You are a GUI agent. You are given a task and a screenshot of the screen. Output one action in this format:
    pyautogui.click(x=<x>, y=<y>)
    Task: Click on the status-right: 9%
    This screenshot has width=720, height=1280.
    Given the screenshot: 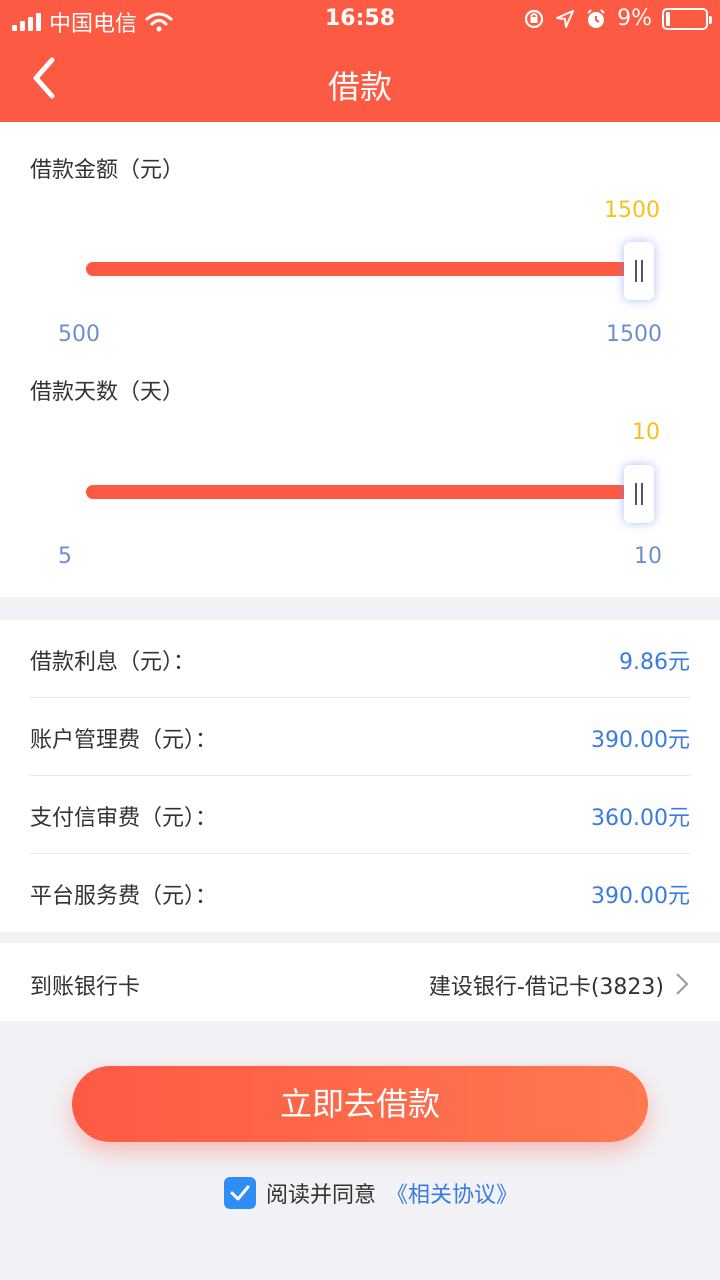 What is the action you would take?
    pyautogui.click(x=617, y=18)
    